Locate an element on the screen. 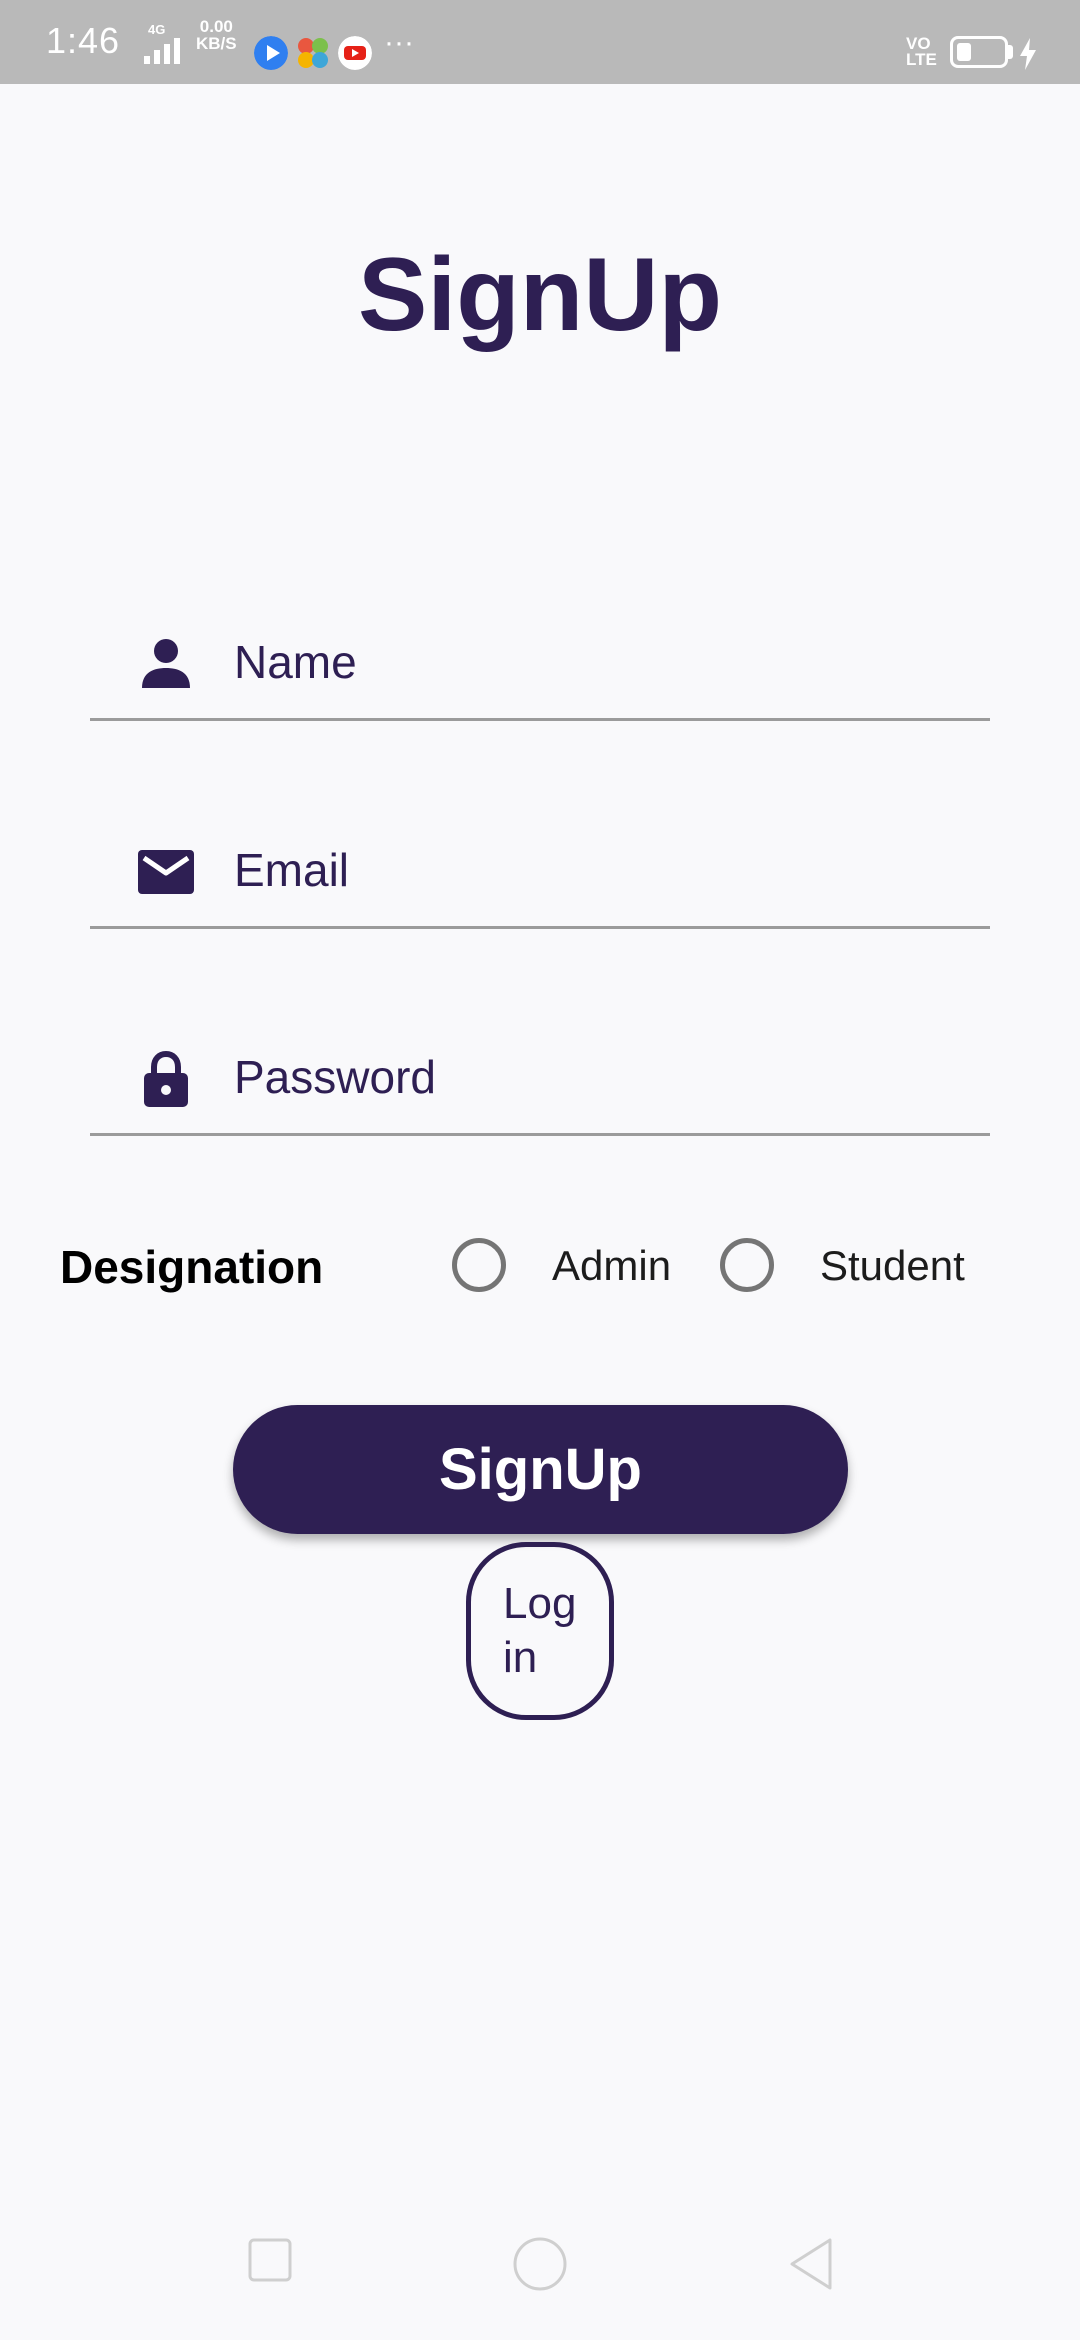 The width and height of the screenshot is (1080, 2340). name-field is located at coordinates (540, 666).